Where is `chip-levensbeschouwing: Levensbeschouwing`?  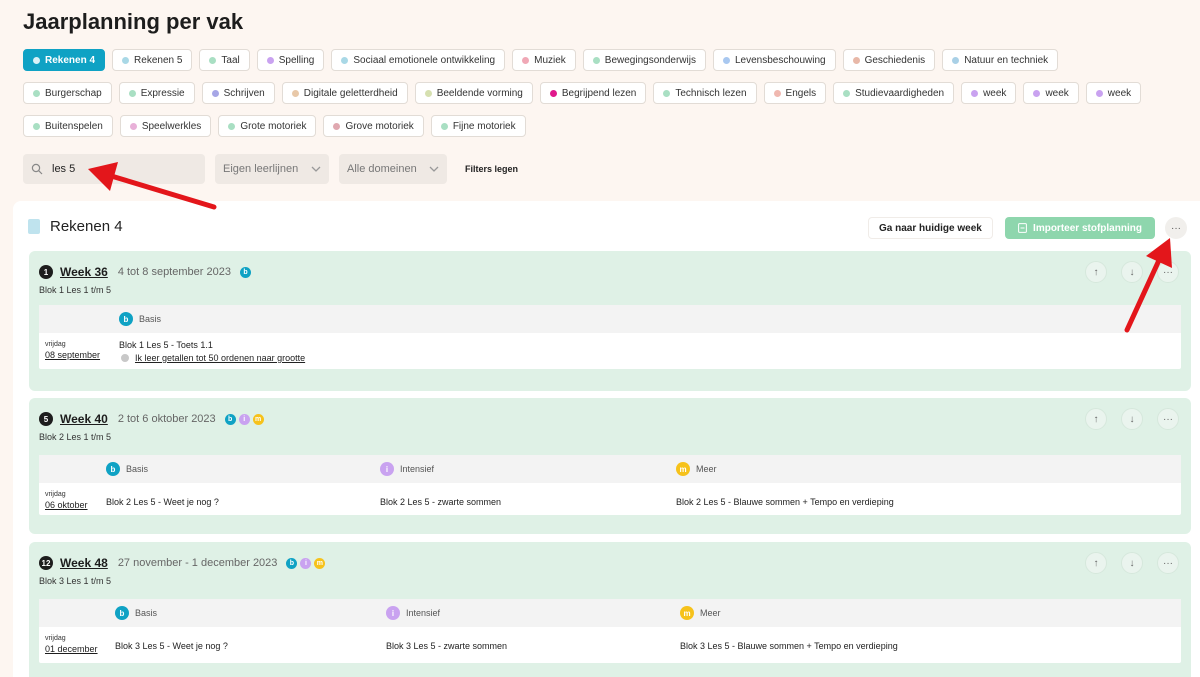 chip-levensbeschouwing: Levensbeschouwing is located at coordinates (774, 60).